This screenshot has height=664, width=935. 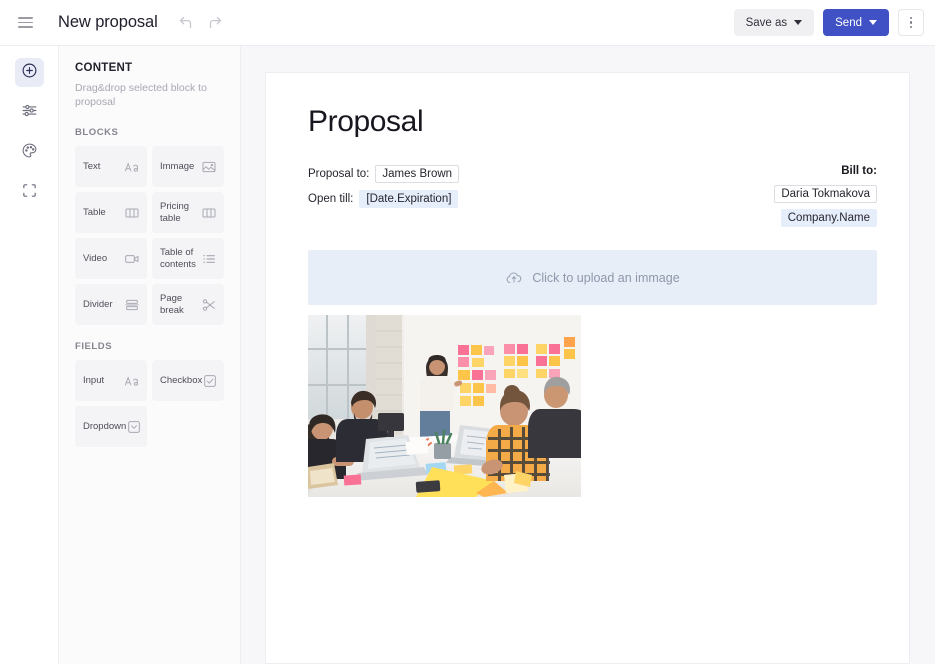 I want to click on block-label: Immage, so click(x=177, y=166).